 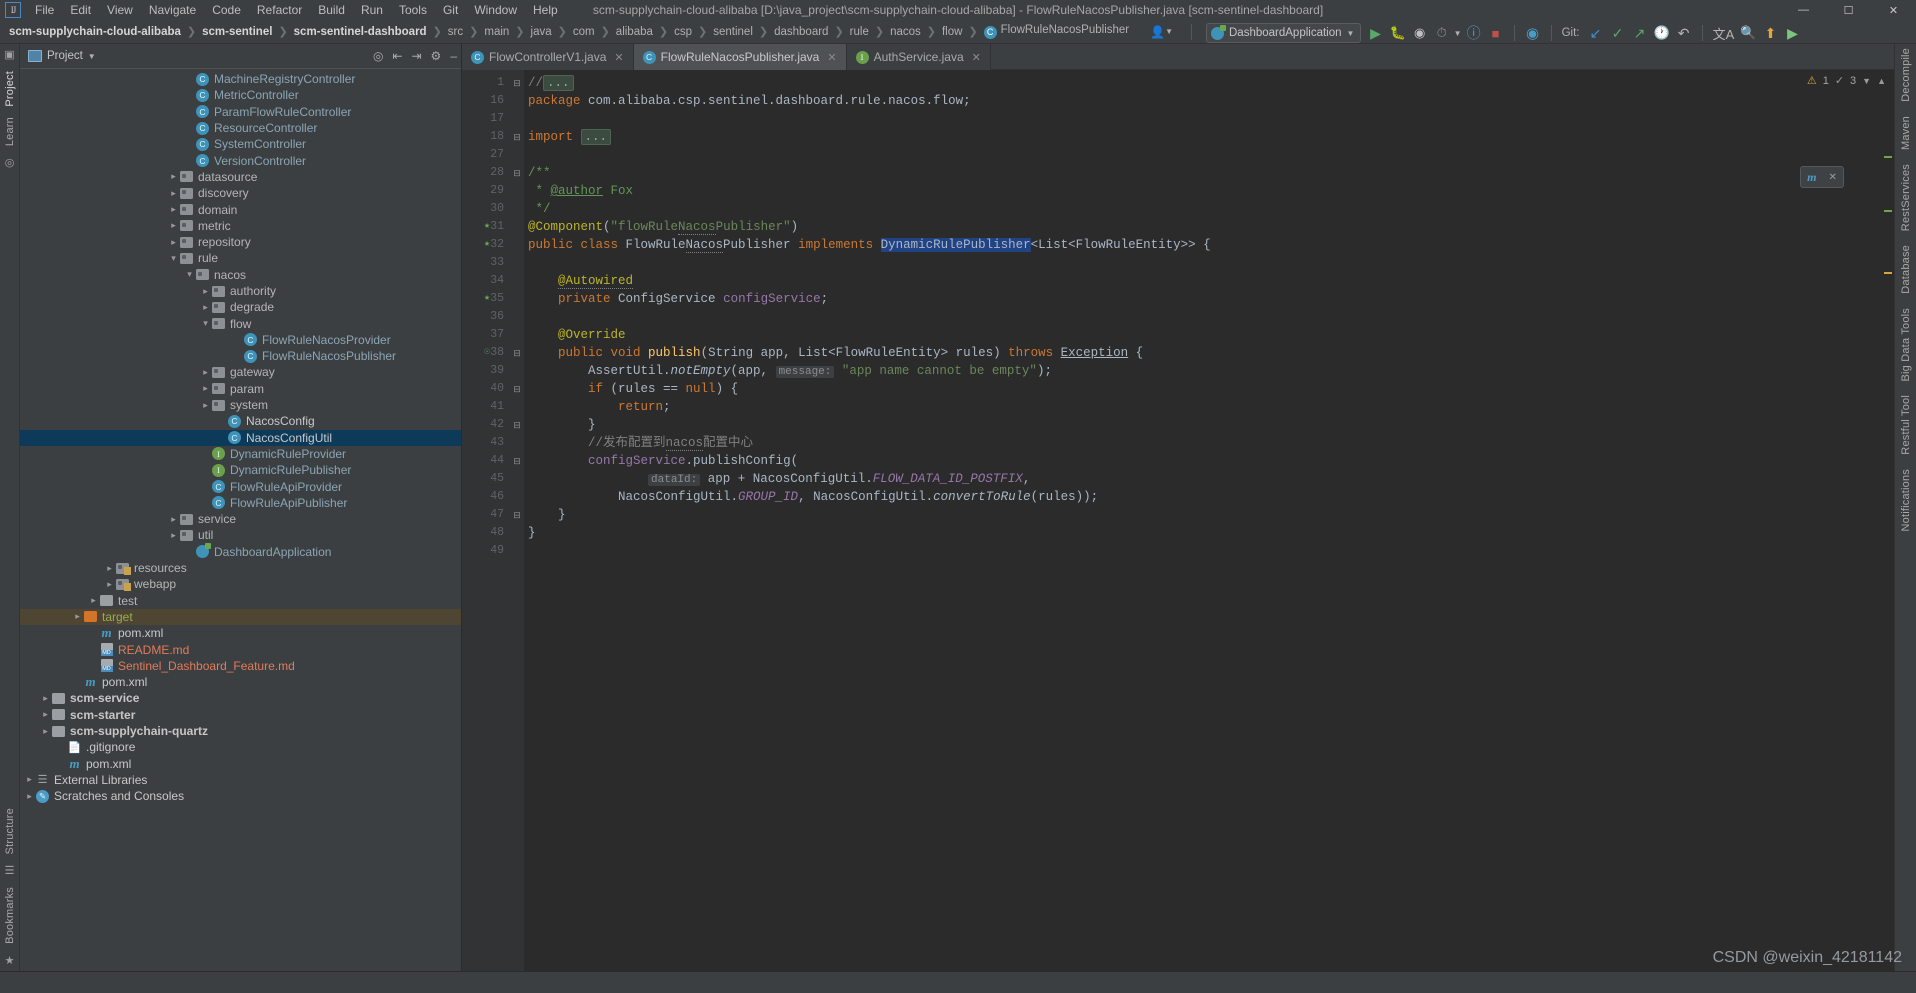 What do you see at coordinates (240, 323) in the screenshot?
I see `tree-row: ▾ flow` at bounding box center [240, 323].